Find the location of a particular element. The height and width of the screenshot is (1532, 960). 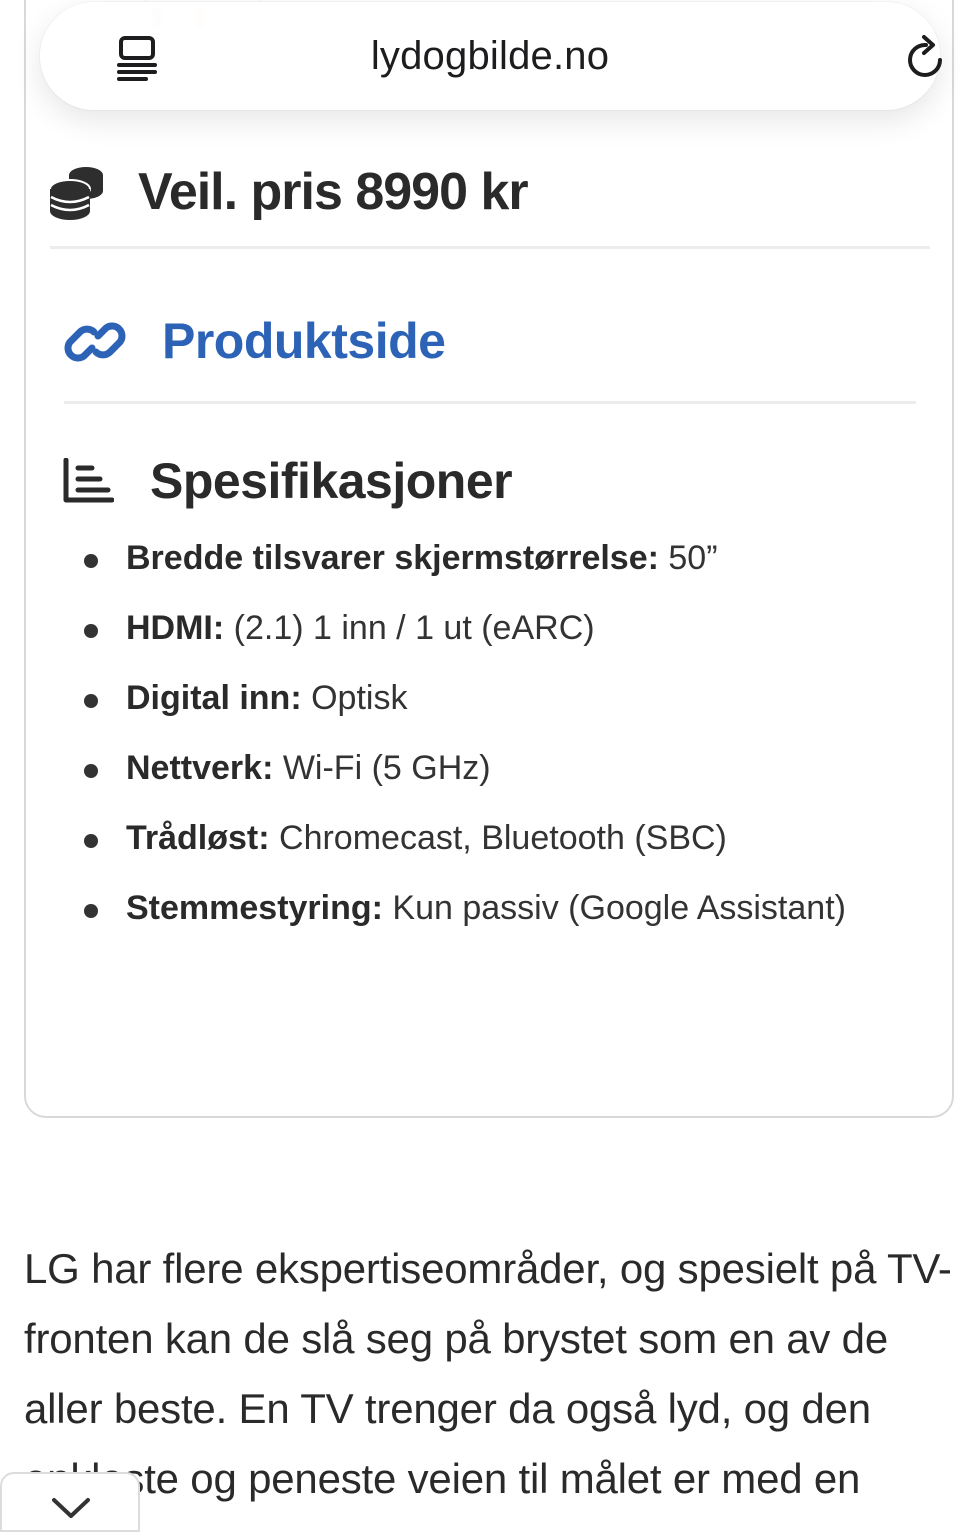

spec-key: Bredde tilsvarer skjermstørrelse: is located at coordinates (392, 558).